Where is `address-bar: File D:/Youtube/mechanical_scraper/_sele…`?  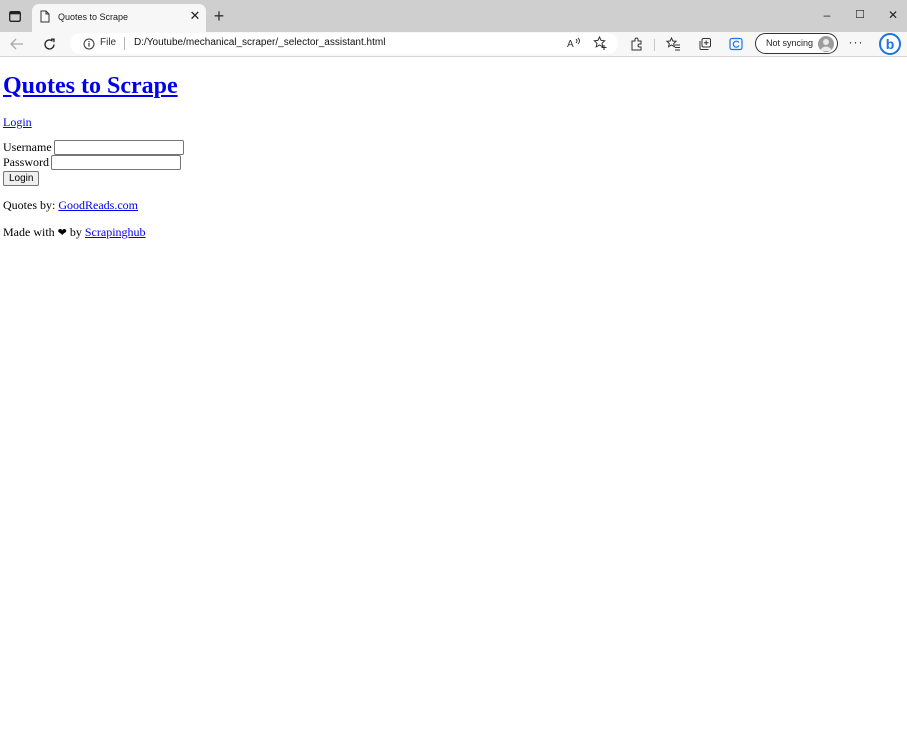
address-bar: File D:/Youtube/mechanical_scraper/_sele… is located at coordinates (344, 43).